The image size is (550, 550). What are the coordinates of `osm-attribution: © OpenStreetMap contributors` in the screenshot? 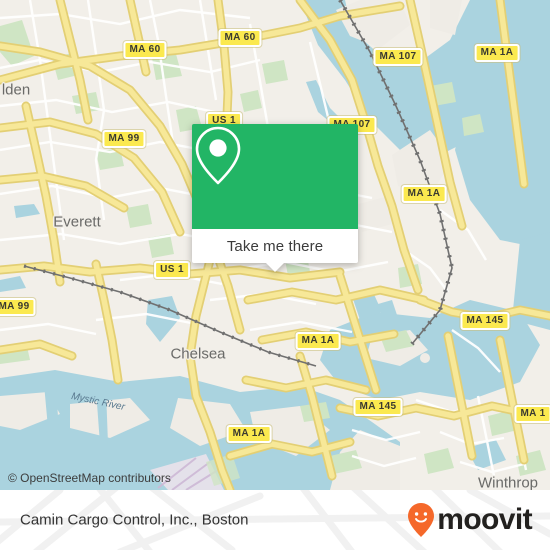 It's located at (89, 478).